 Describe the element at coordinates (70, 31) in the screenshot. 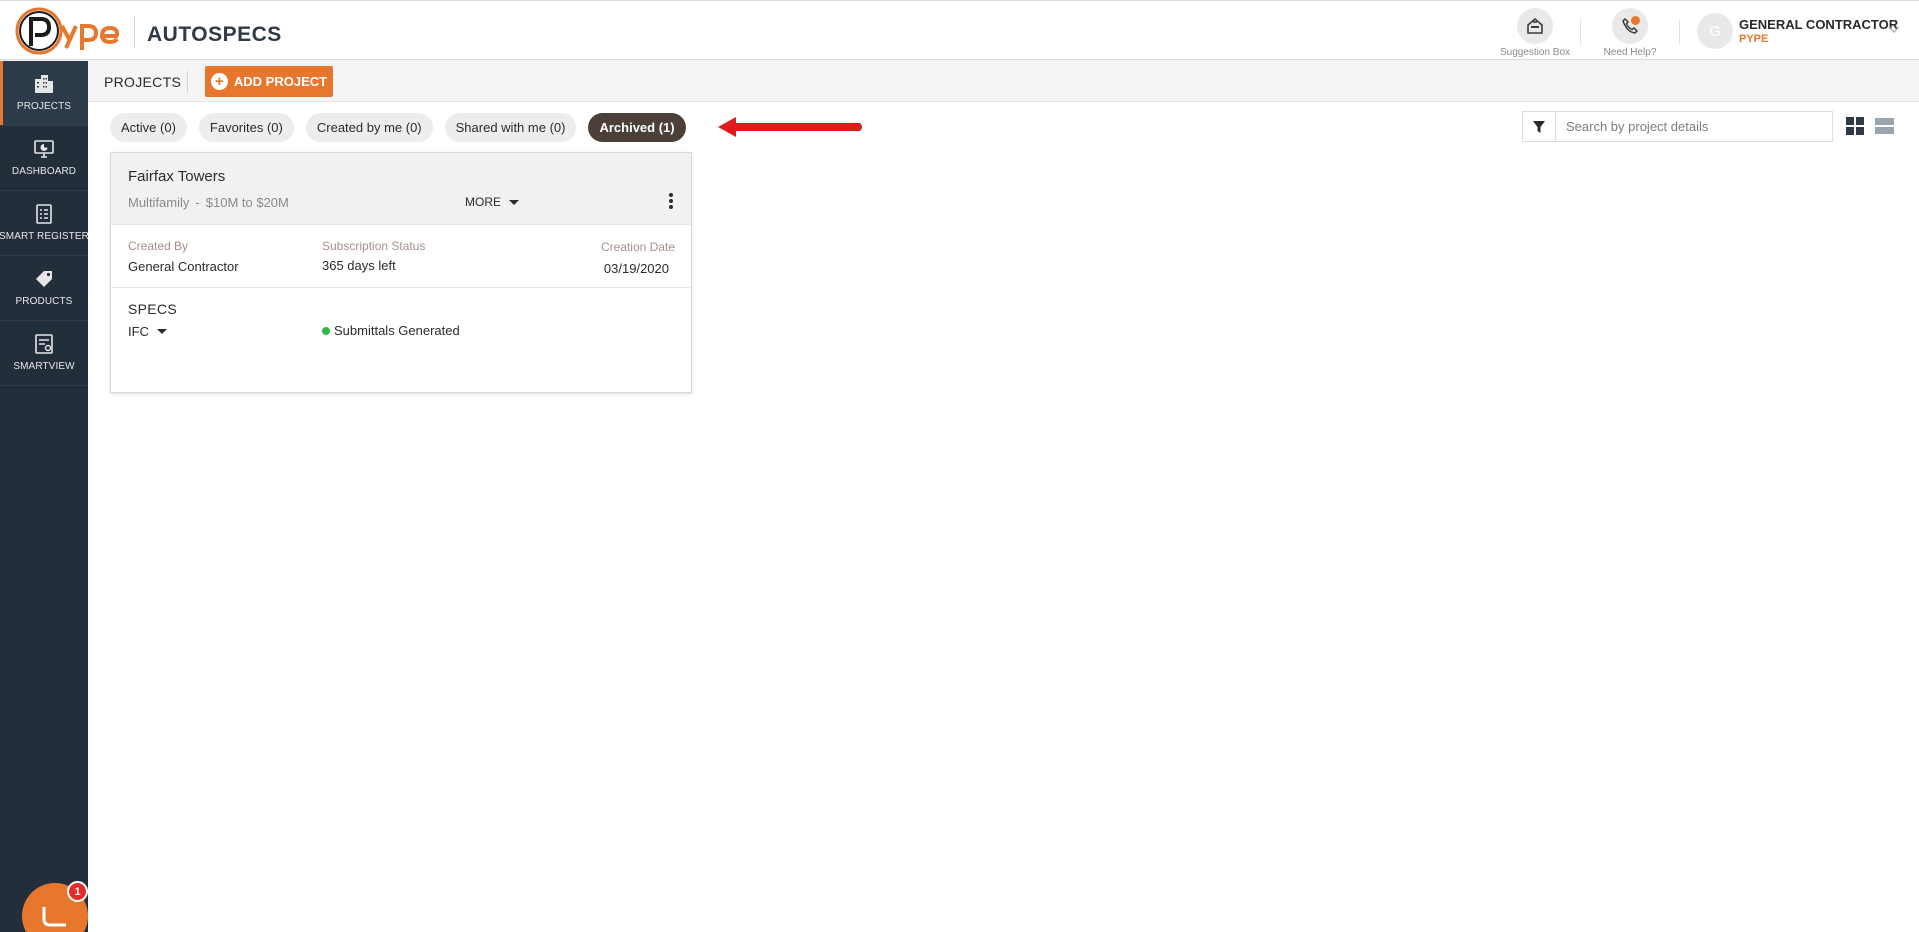

I see `pype-logo` at that location.